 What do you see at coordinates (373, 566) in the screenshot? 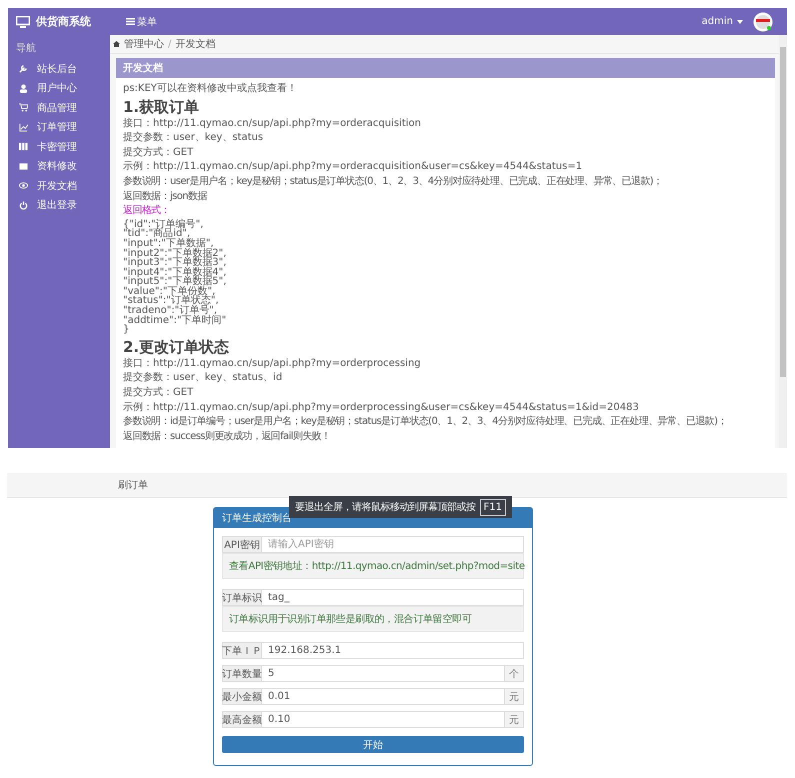
I see `help-text: 查看API密钥地址：http://11.qymao.cn/admin/set.php?mod=site` at bounding box center [373, 566].